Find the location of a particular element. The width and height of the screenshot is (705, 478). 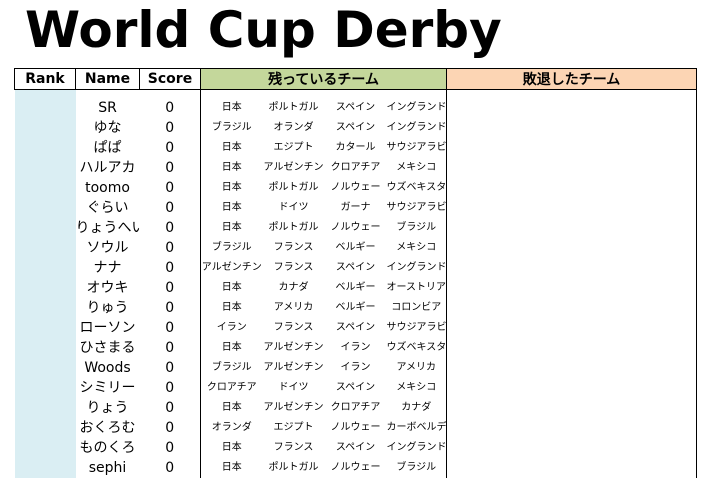

player-name-cell: ナナ is located at coordinates (108, 268).